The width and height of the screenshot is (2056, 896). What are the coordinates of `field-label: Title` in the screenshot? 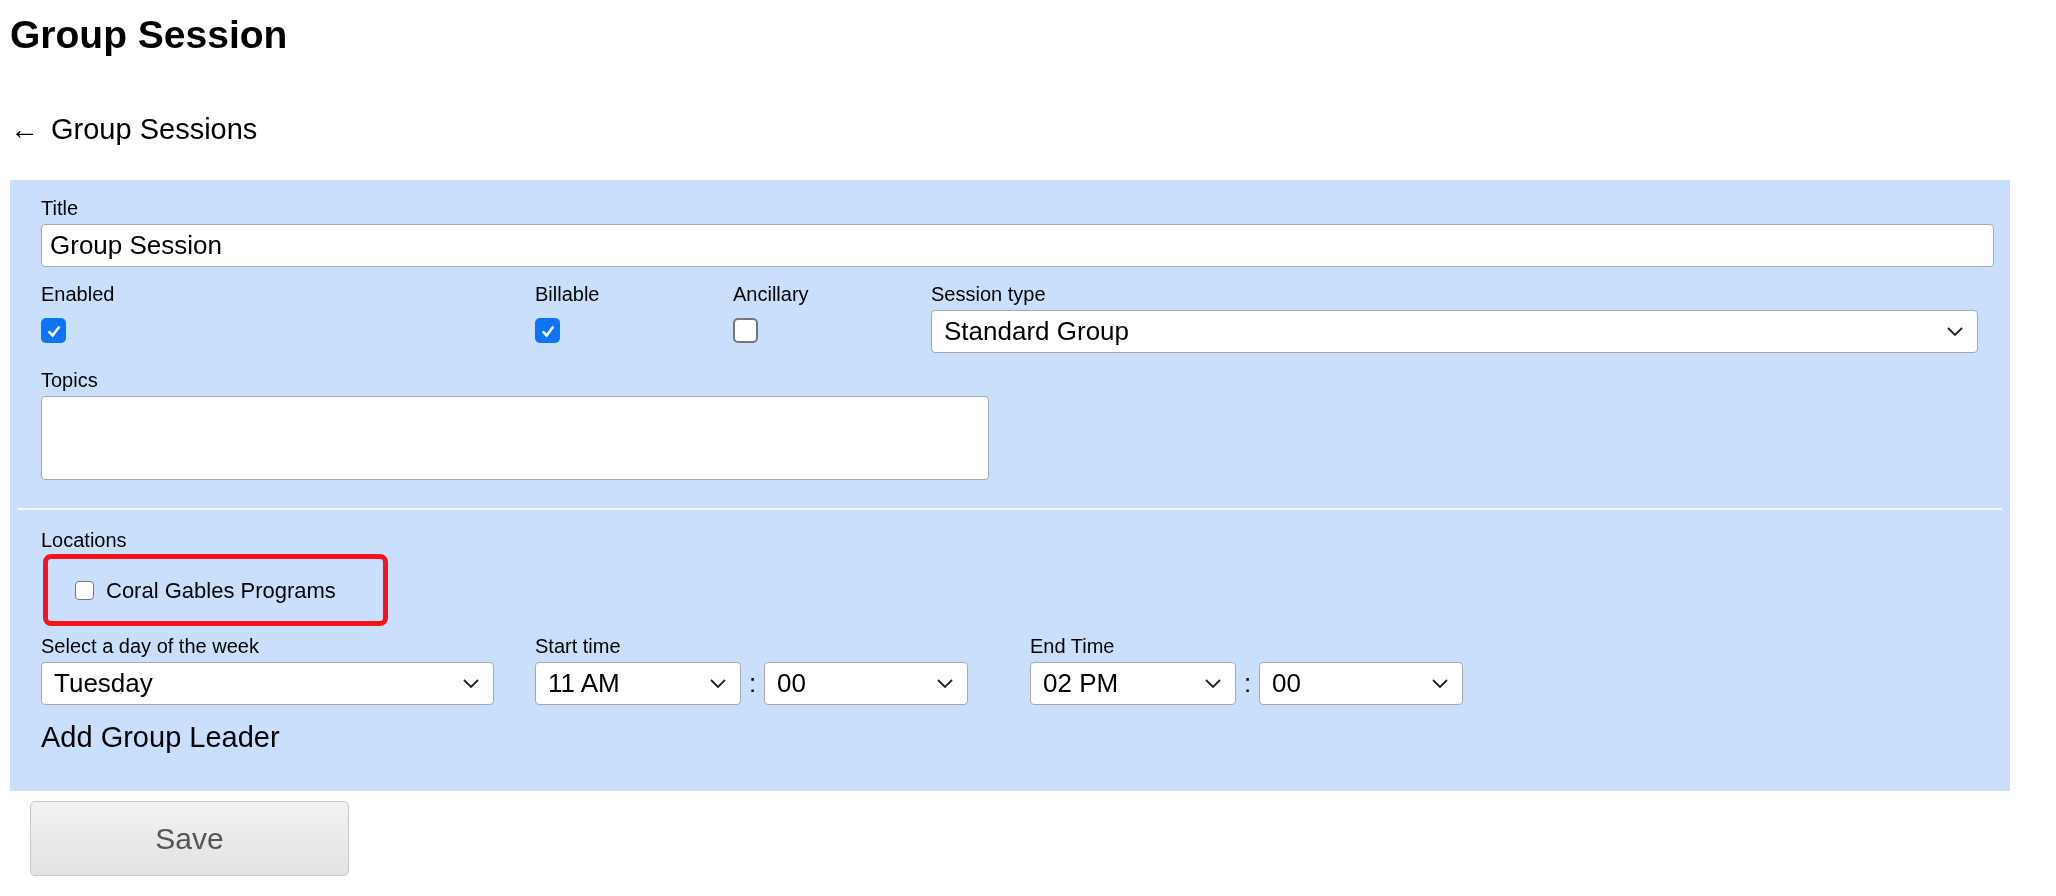 It's located at (60, 208).